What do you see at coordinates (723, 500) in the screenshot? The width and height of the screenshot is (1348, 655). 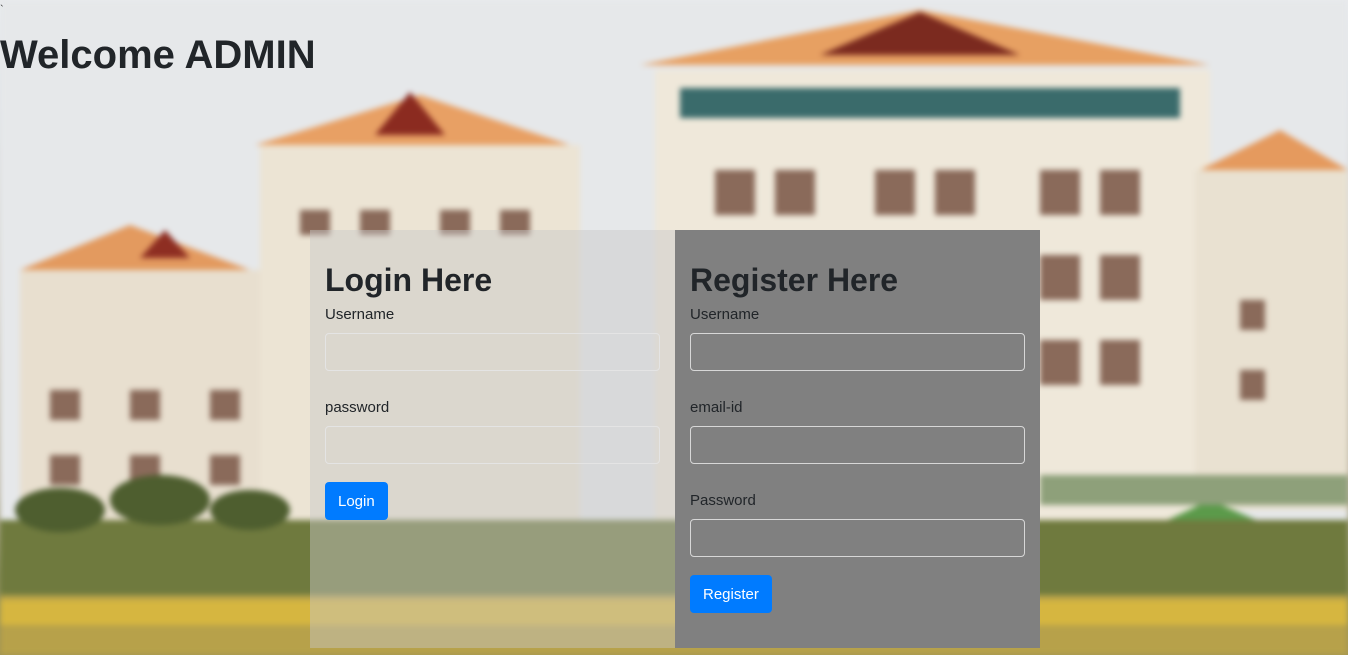 I see `register-password-label: Password` at bounding box center [723, 500].